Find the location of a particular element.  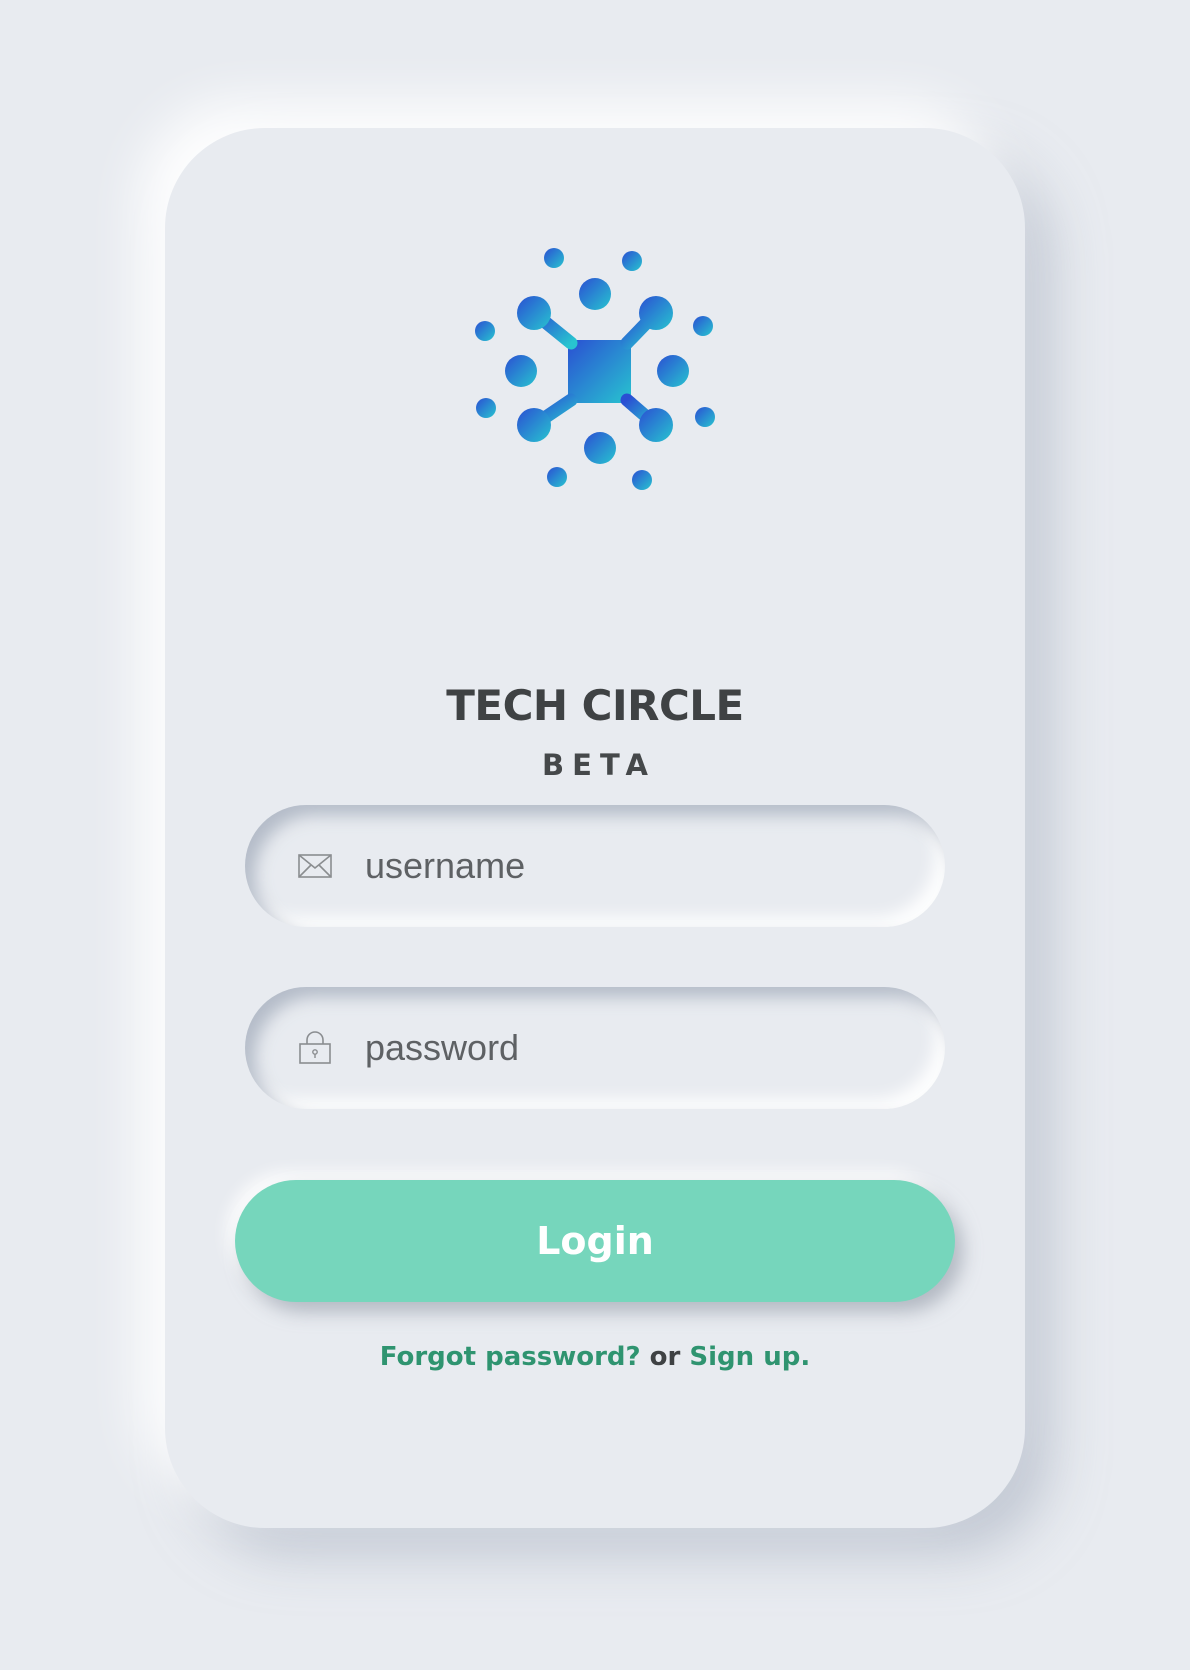

sign-up-link: Sign up. is located at coordinates (749, 1357).